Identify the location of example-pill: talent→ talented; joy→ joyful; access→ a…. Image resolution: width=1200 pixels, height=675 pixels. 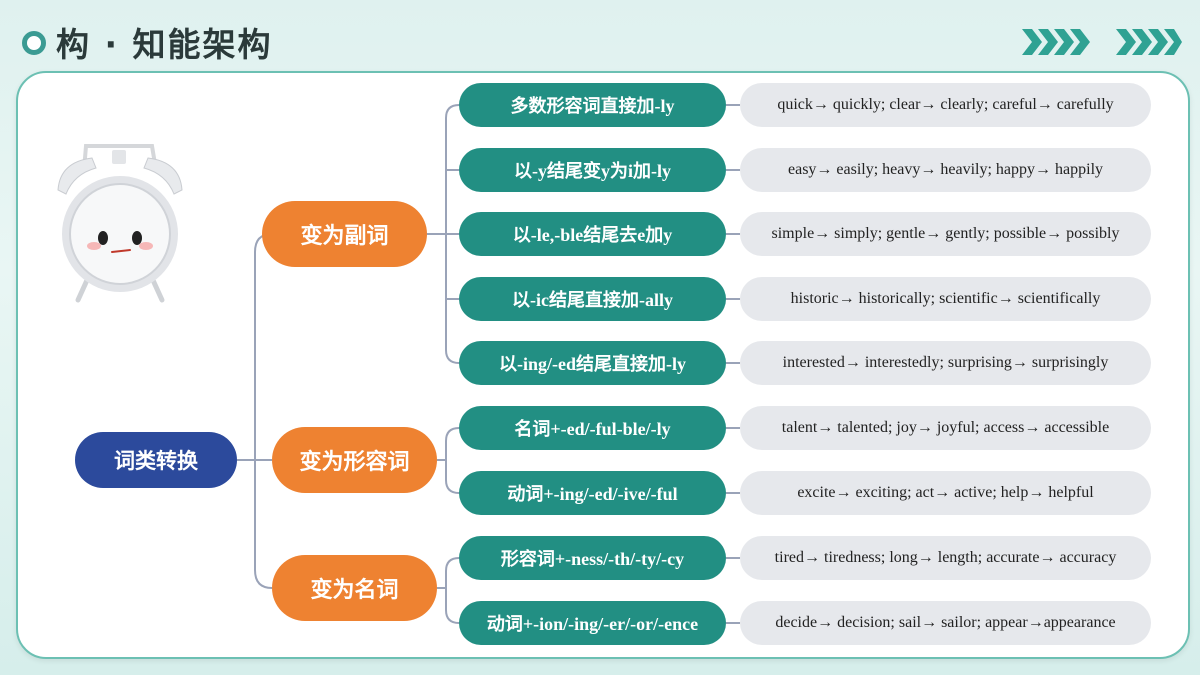
(945, 428).